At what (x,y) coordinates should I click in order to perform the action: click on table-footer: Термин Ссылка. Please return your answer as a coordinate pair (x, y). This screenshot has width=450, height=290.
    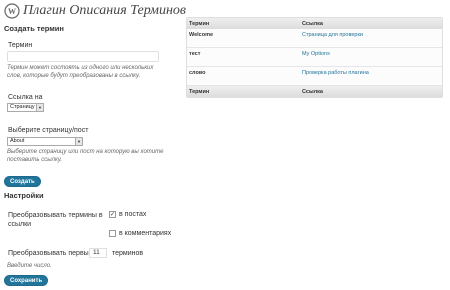
    Looking at the image, I should click on (314, 91).